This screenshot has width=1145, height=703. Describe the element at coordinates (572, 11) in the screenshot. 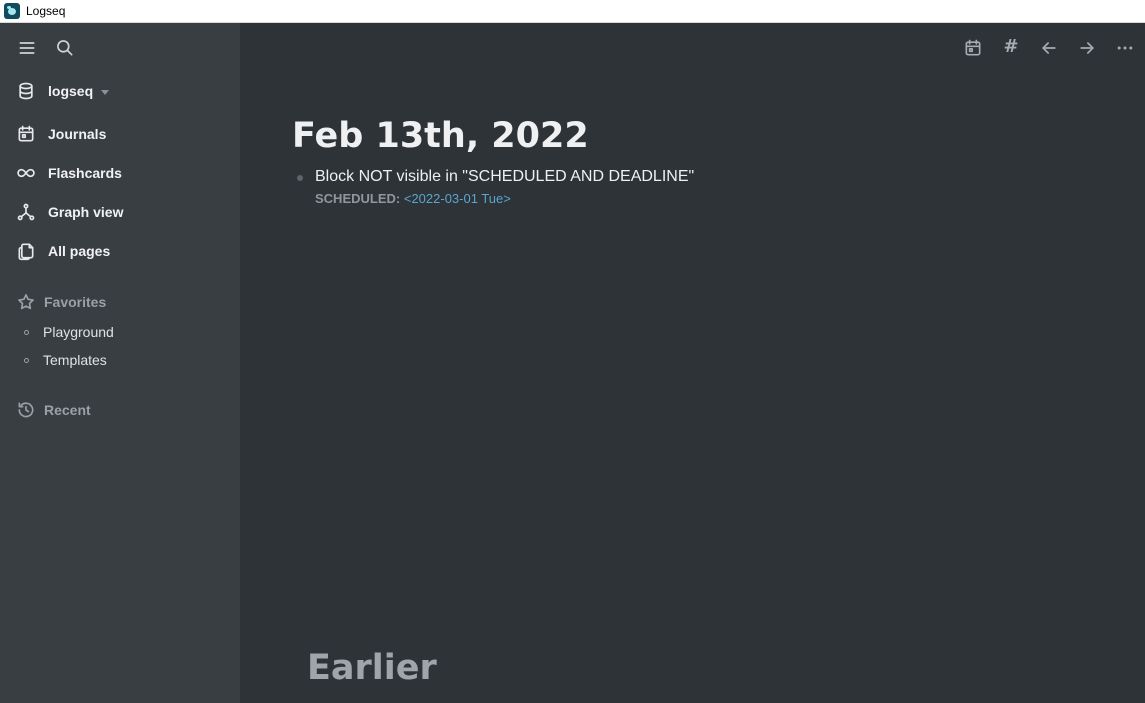

I see `window-titlebar: Logseq` at that location.